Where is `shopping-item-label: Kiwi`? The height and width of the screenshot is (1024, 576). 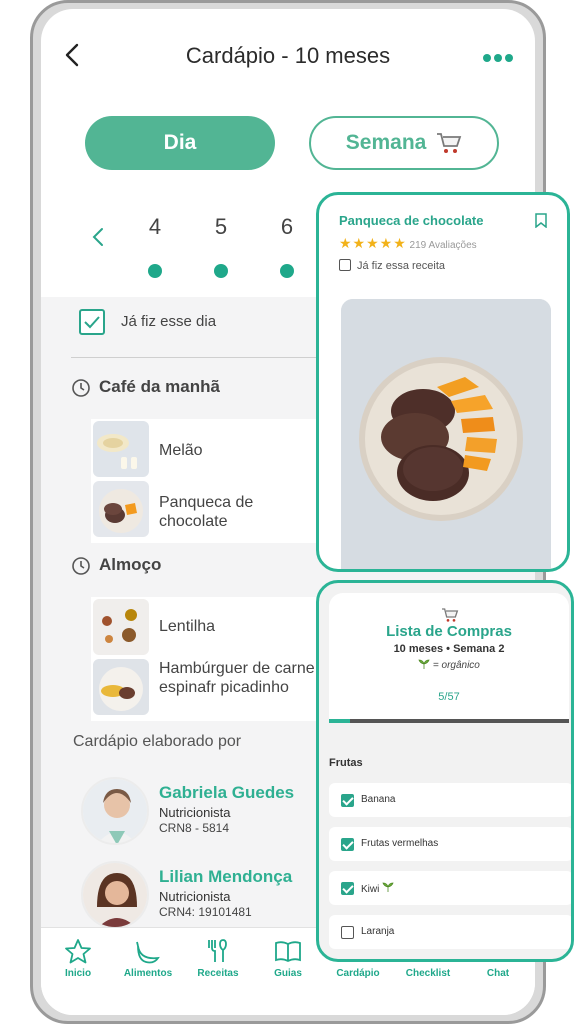
shopping-item-label: Kiwi is located at coordinates (377, 888).